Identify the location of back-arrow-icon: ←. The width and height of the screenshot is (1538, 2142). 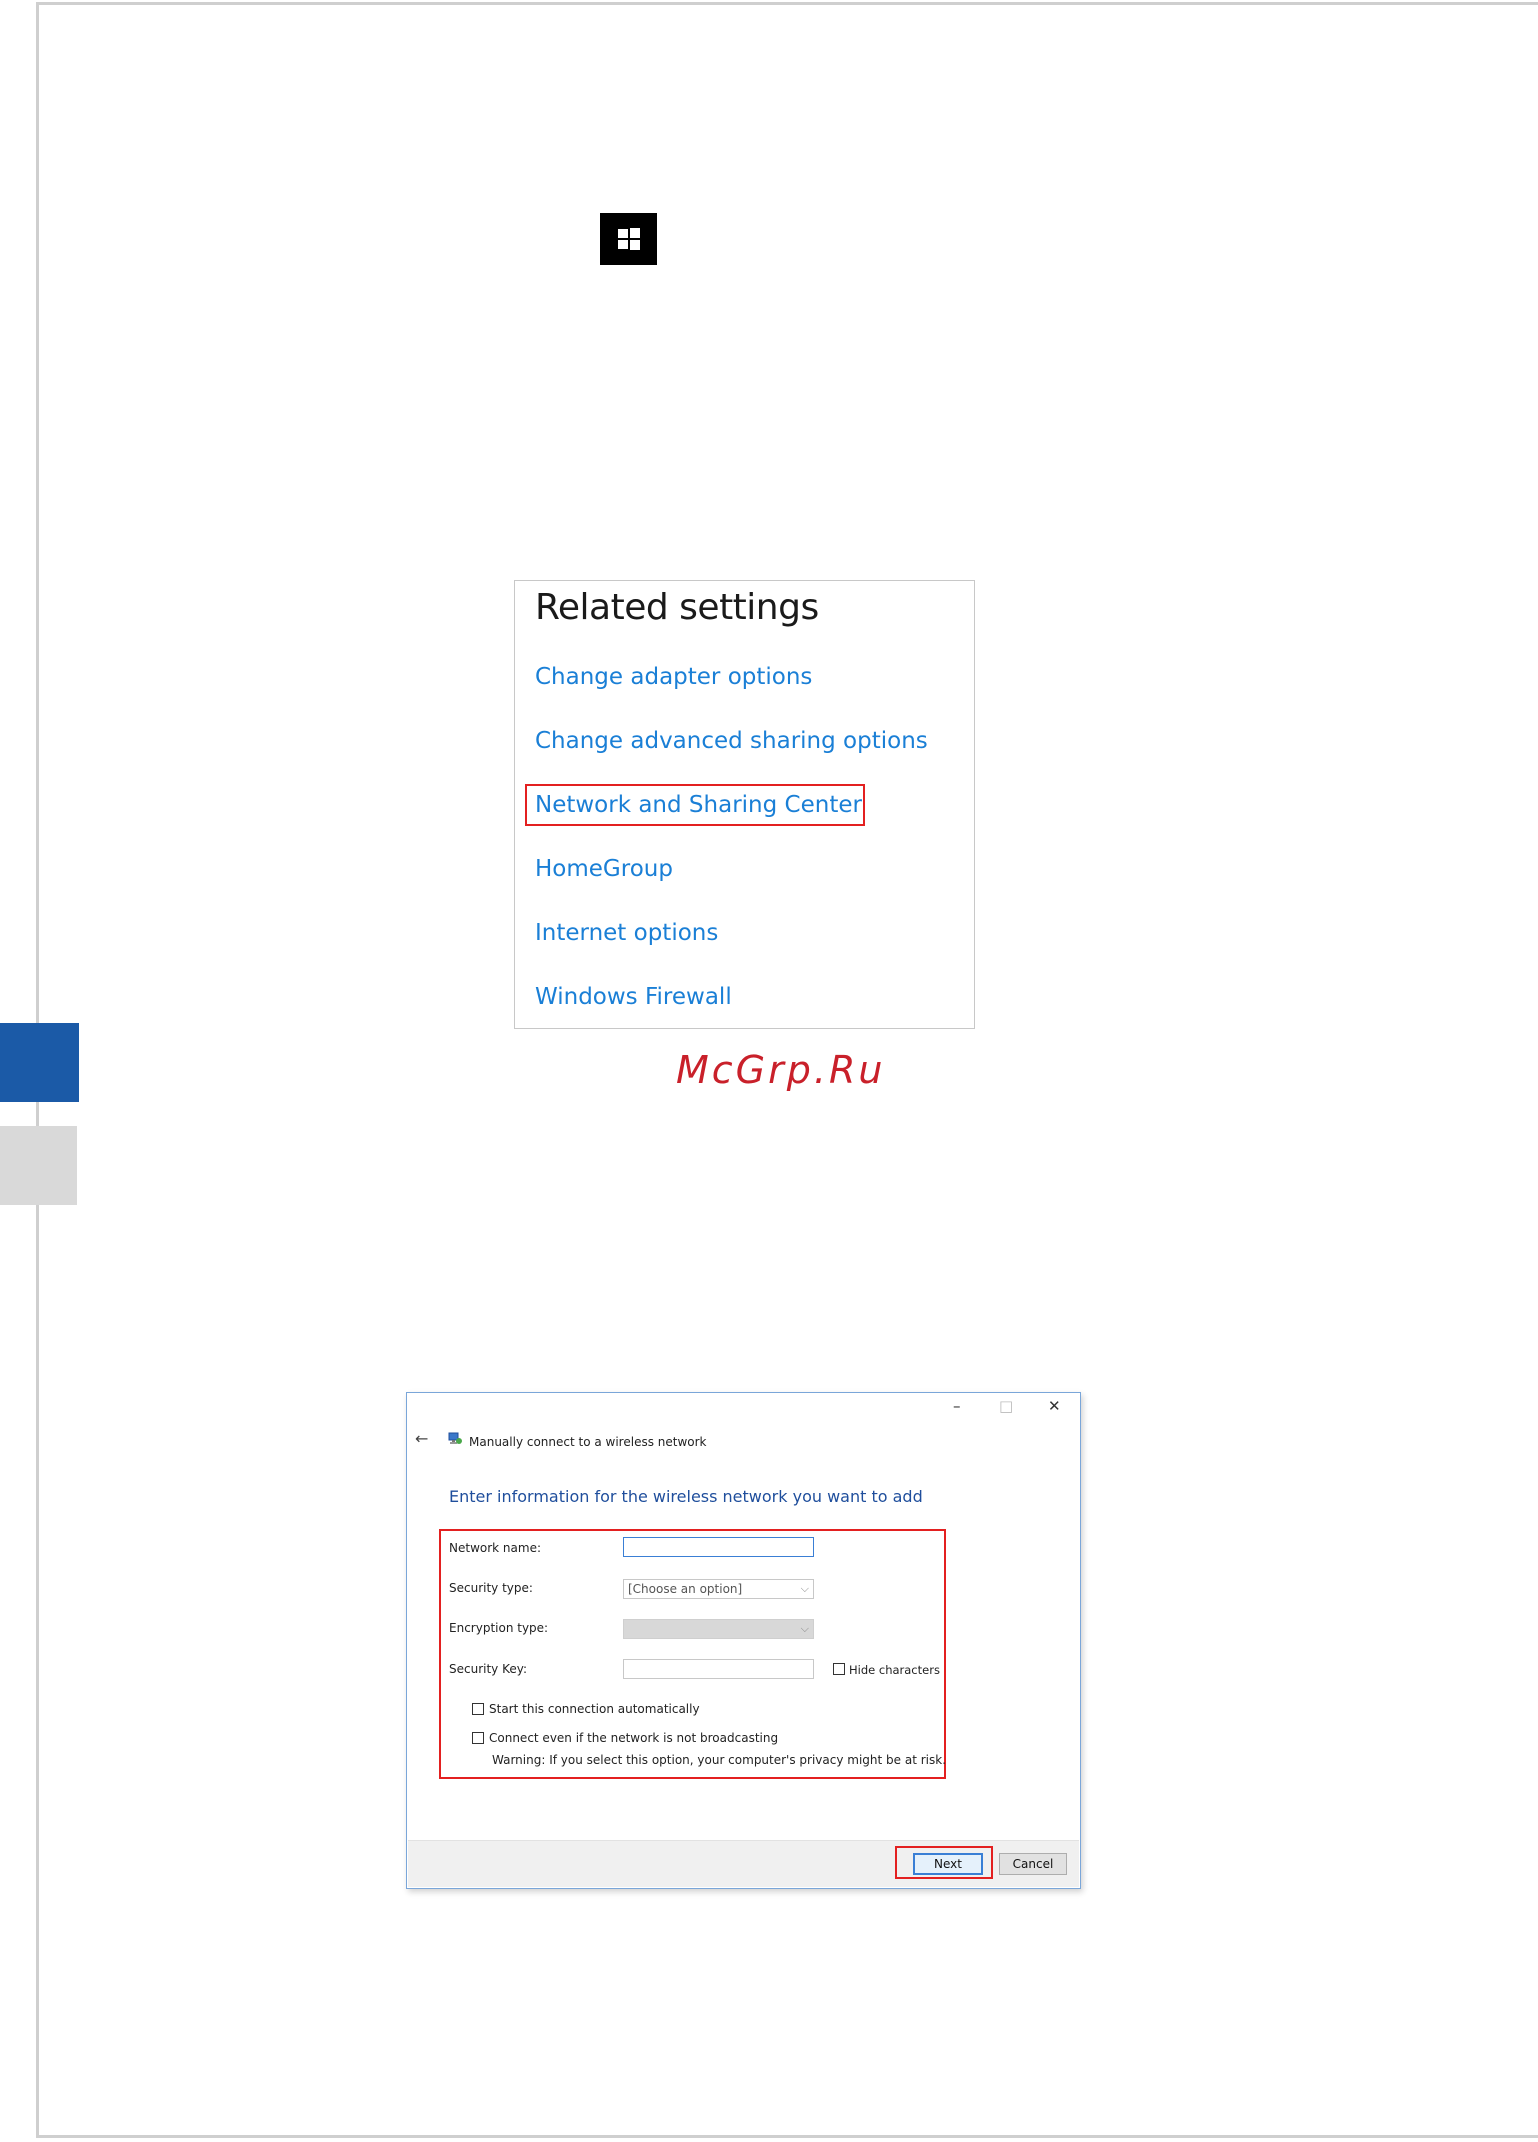
(421, 1438).